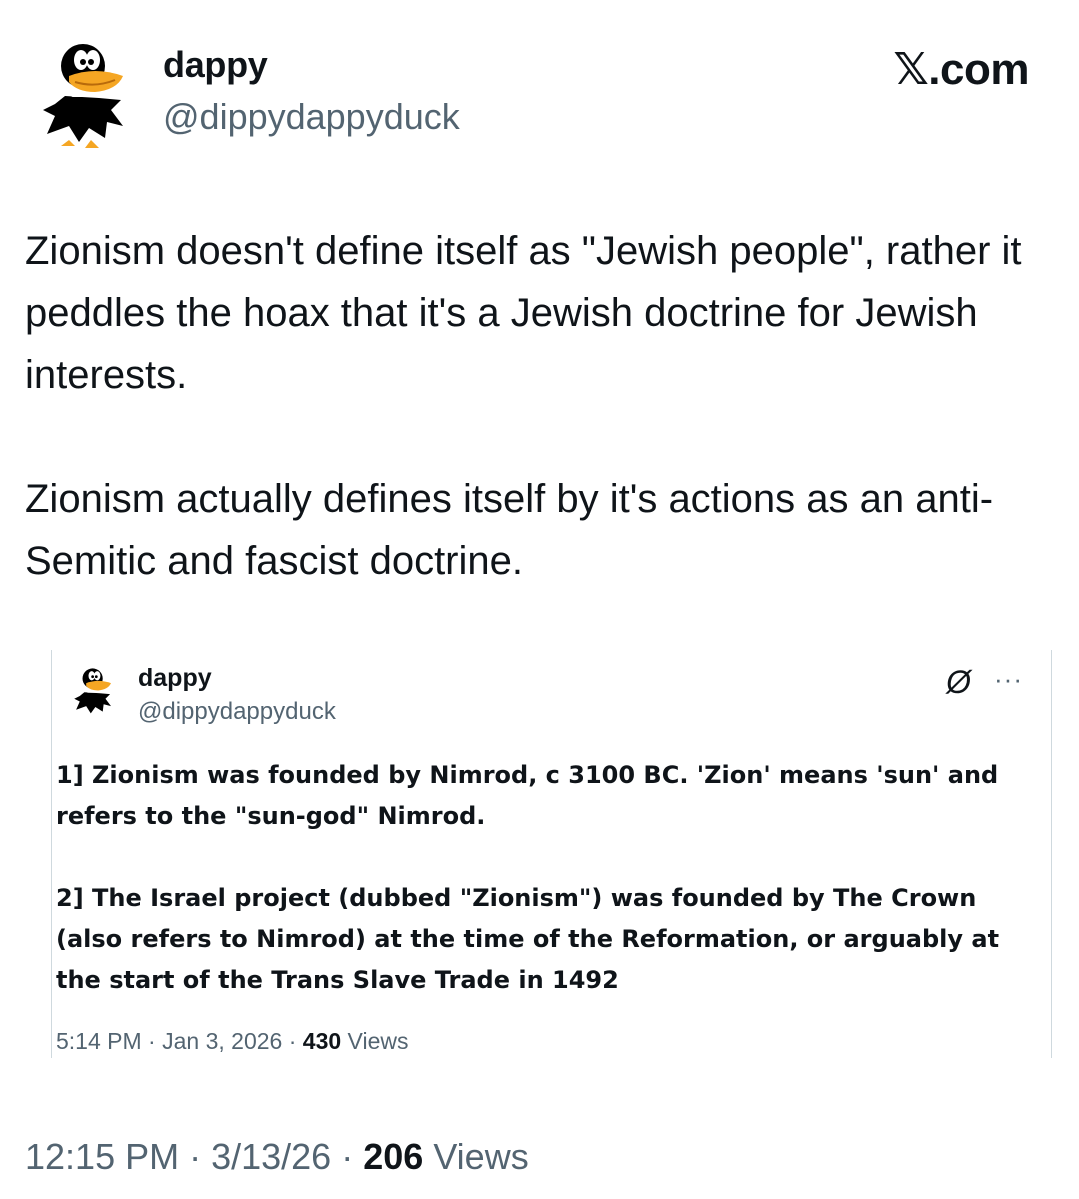  I want to click on quoted-views-count: 430, so click(322, 1041).